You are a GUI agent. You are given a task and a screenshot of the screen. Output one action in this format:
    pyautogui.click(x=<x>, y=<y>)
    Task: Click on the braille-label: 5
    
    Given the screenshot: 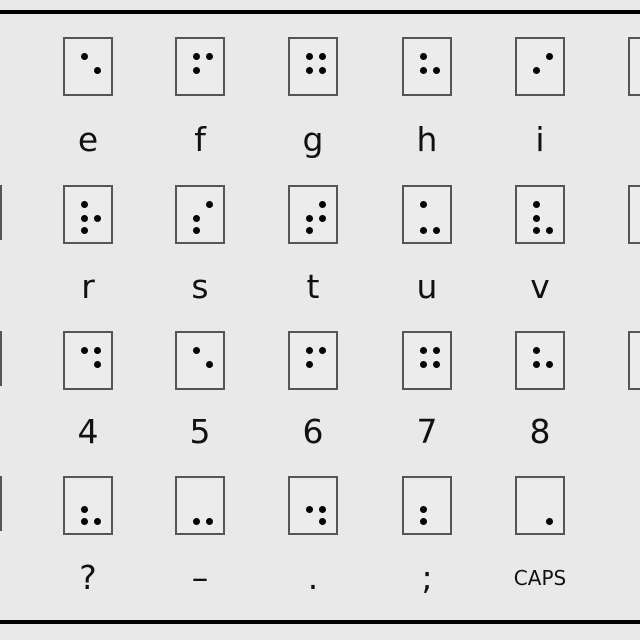 What is the action you would take?
    pyautogui.click(x=200, y=431)
    